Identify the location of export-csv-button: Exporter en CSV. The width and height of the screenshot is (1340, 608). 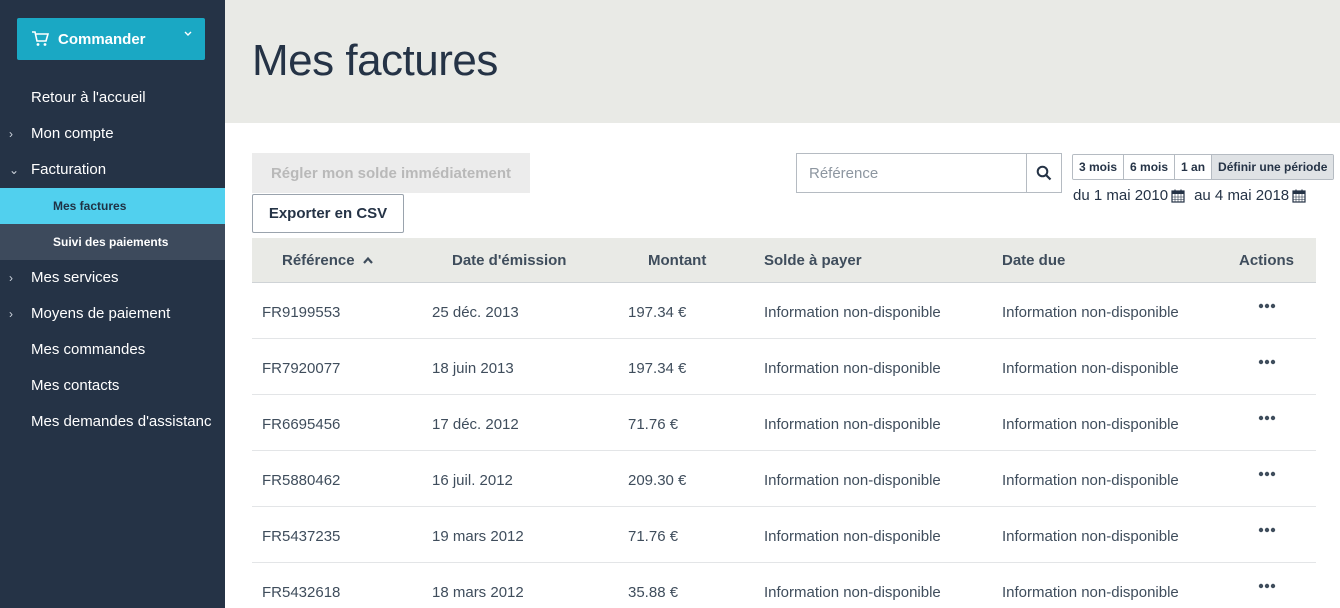
(328, 213).